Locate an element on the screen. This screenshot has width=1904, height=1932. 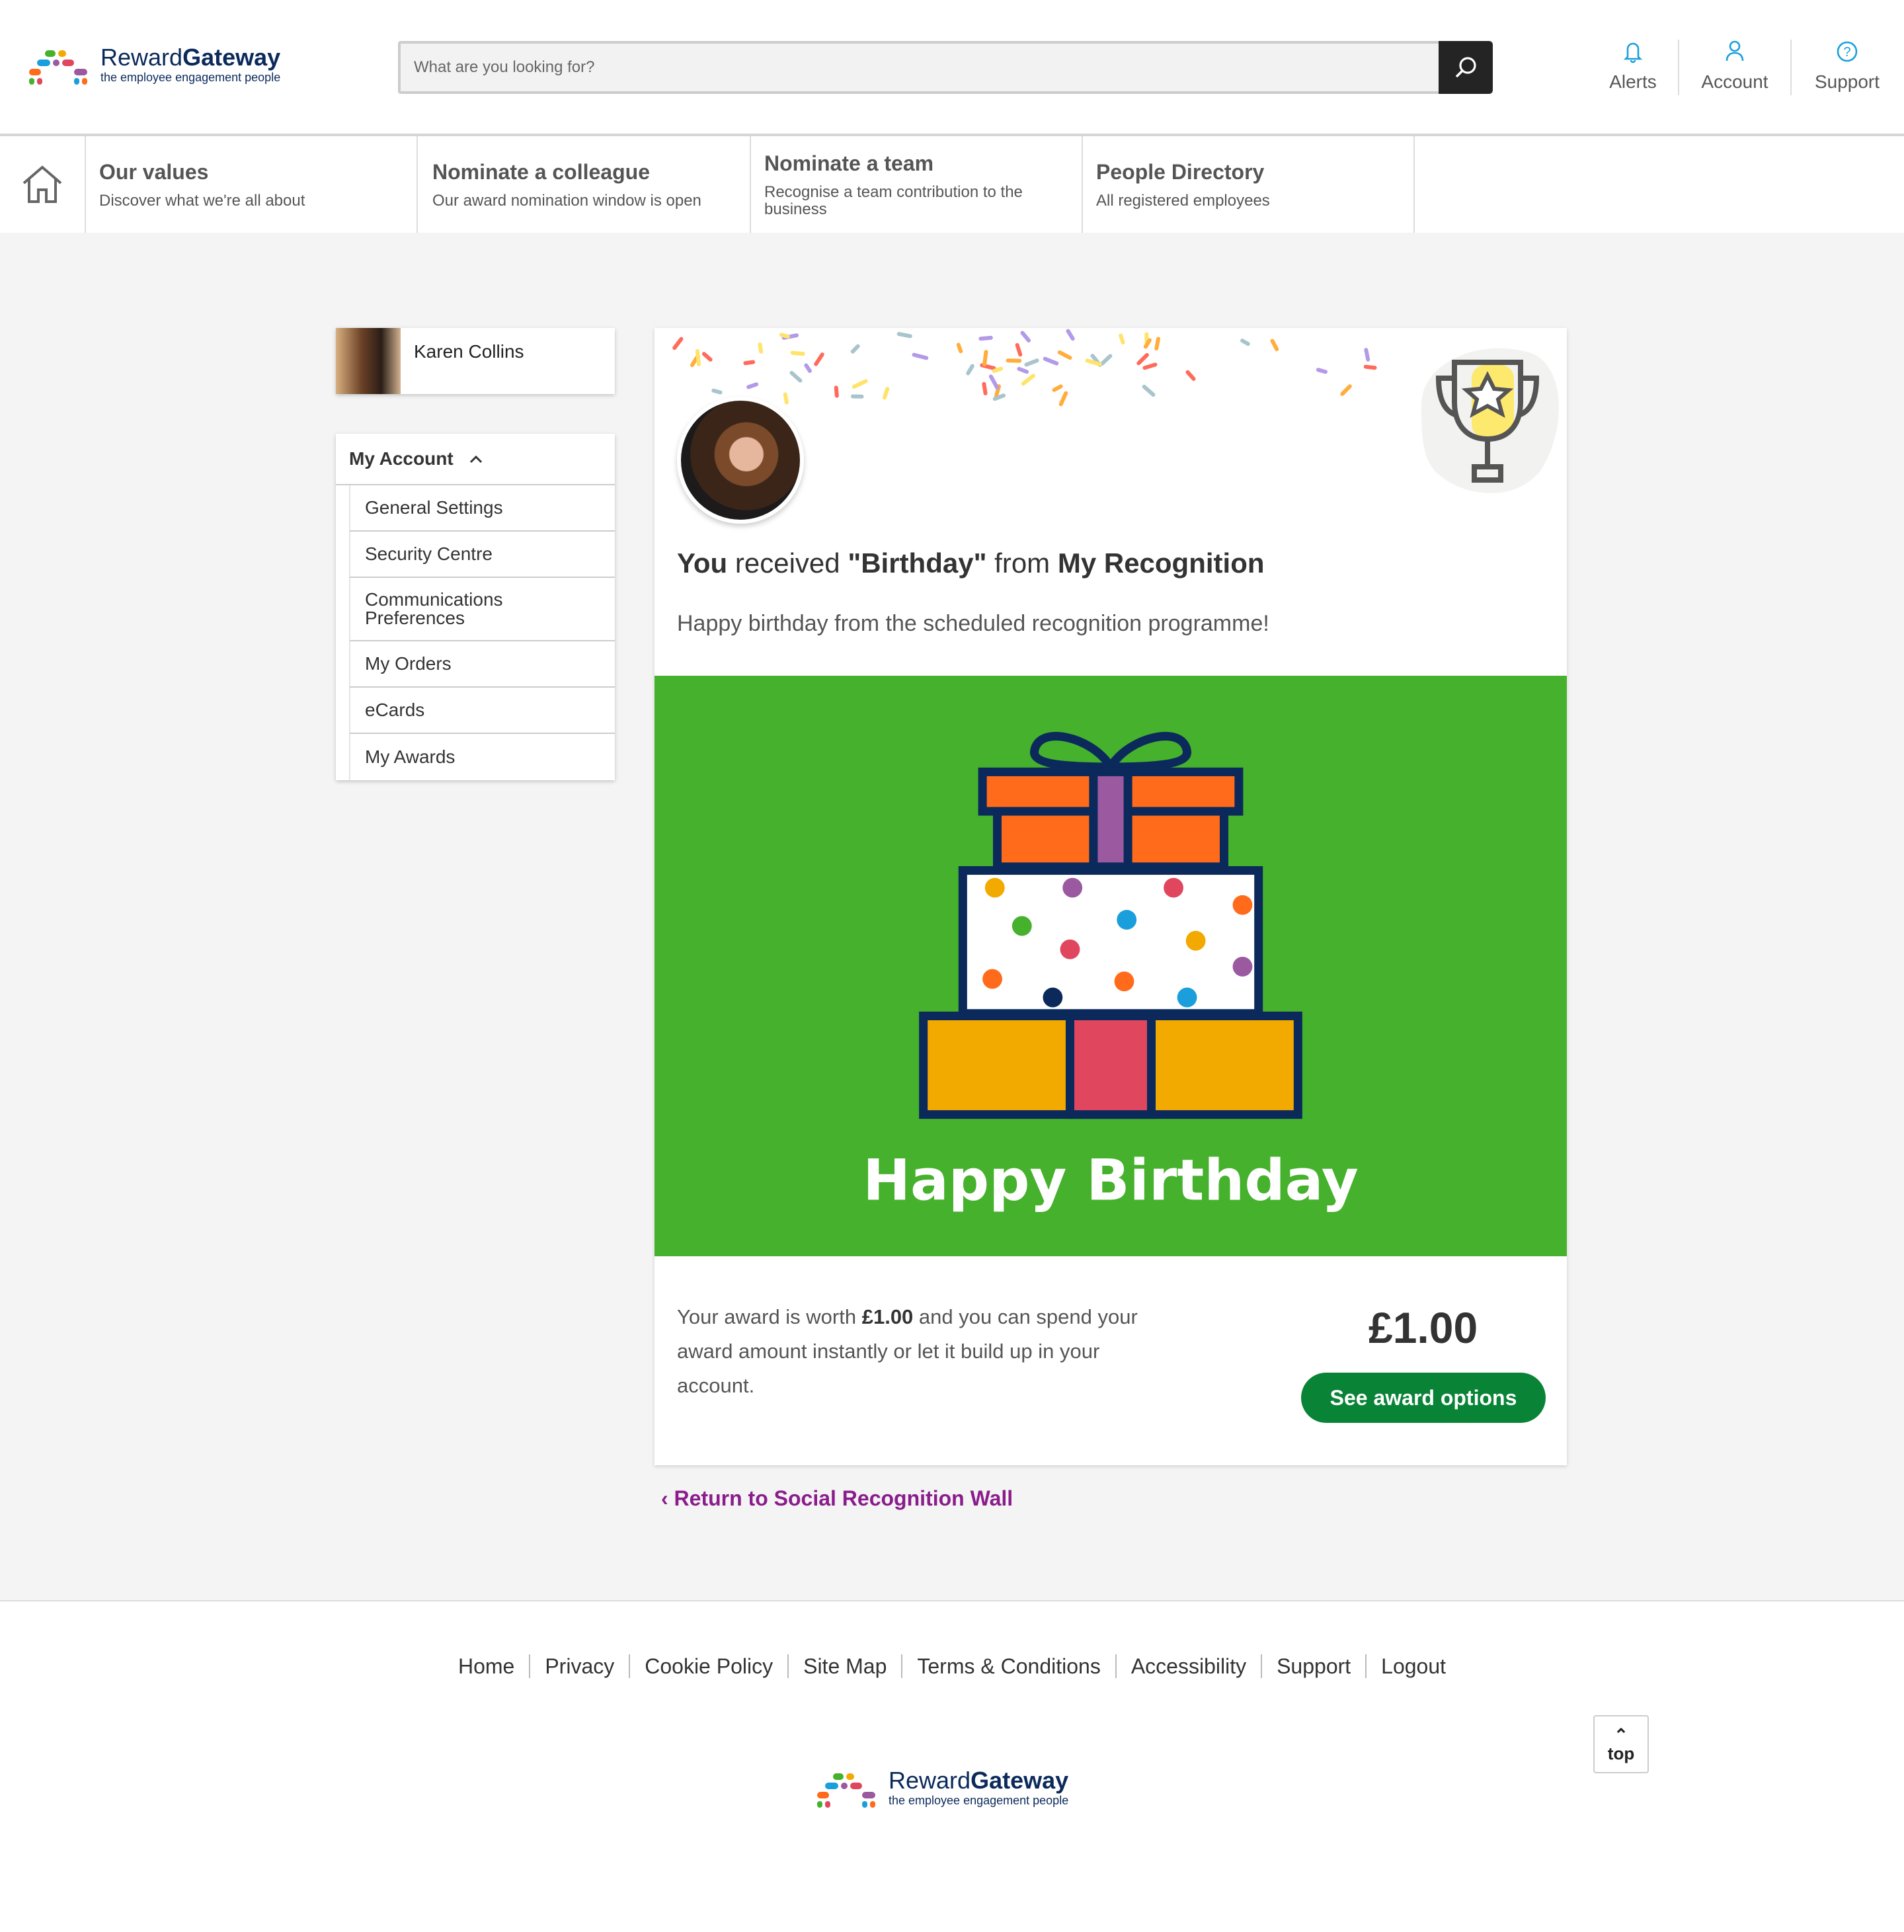
footer-link-site-map: Site Map is located at coordinates (844, 1666).